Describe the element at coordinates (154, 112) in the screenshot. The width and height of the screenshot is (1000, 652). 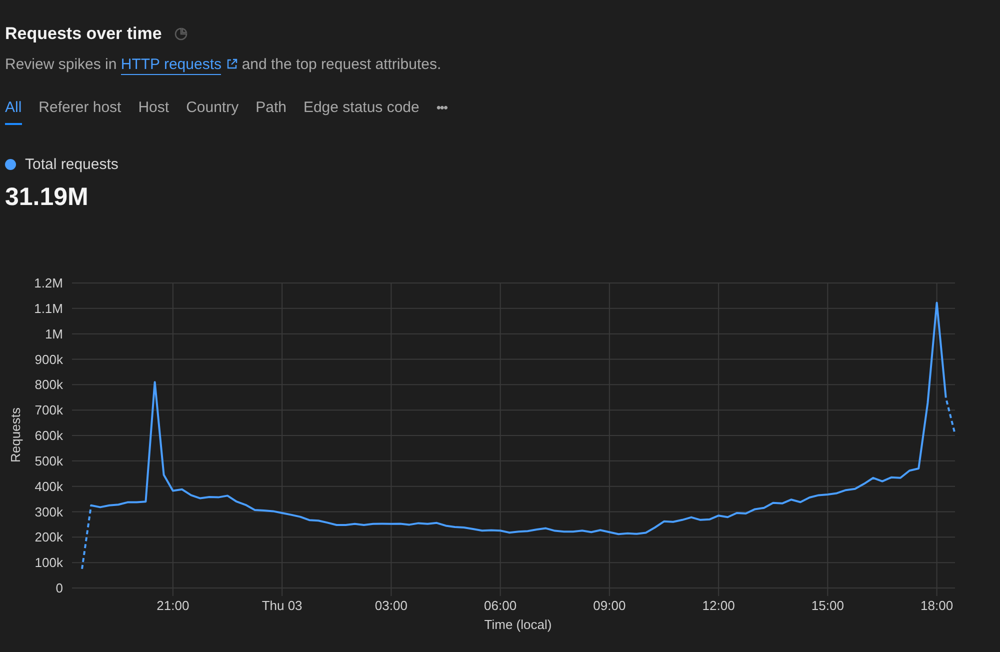
I see `filter-tab: Host` at that location.